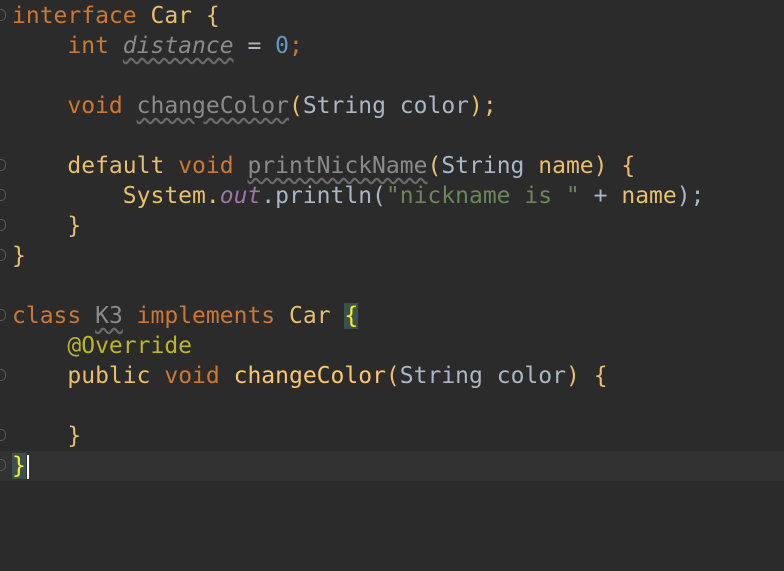 This screenshot has width=784, height=571. Describe the element at coordinates (109, 376) in the screenshot. I see `keyword: public` at that location.